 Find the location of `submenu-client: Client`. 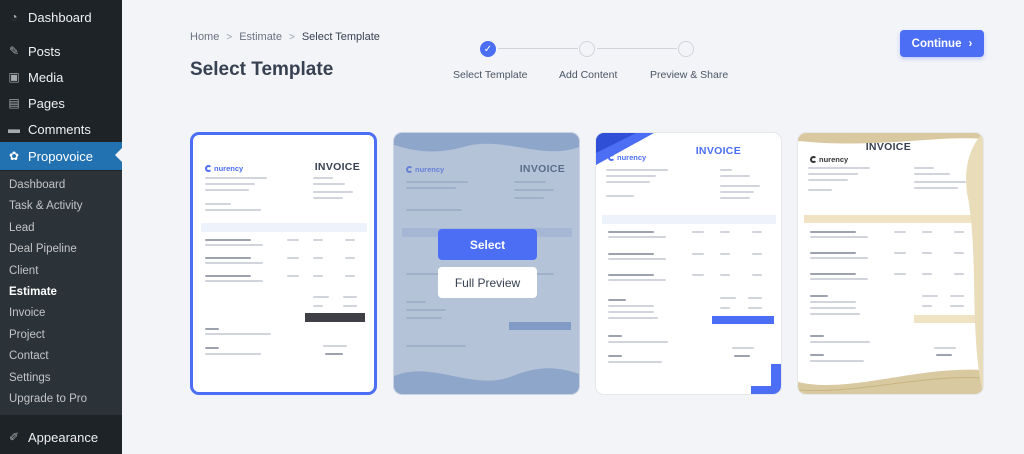

submenu-client: Client is located at coordinates (23, 271).